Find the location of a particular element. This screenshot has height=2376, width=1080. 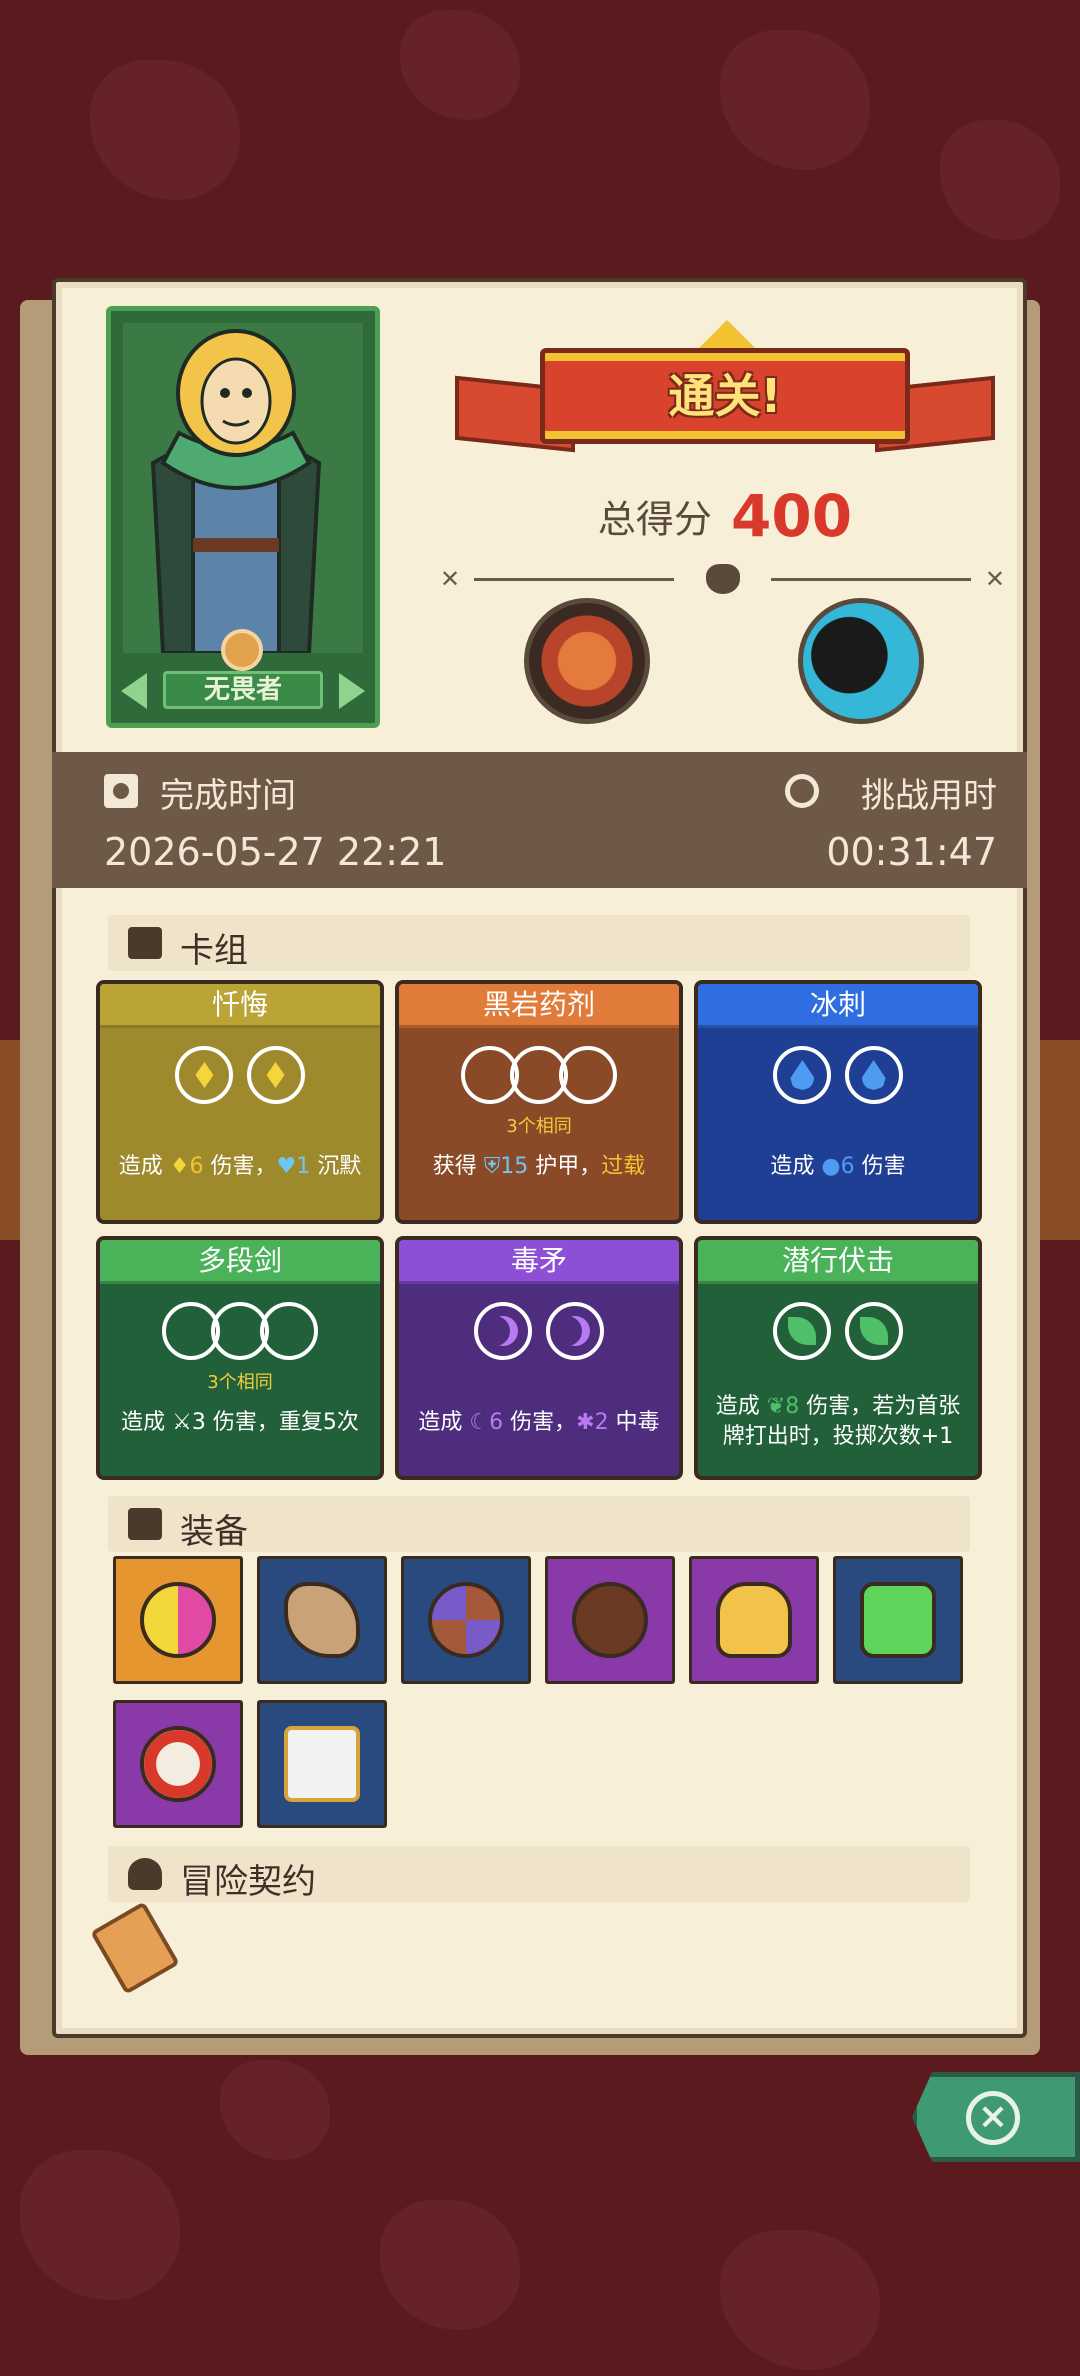

time-bar: 完成时间 挑战用时 2026-05-27 22:21 00:31:47 is located at coordinates (539, 820).